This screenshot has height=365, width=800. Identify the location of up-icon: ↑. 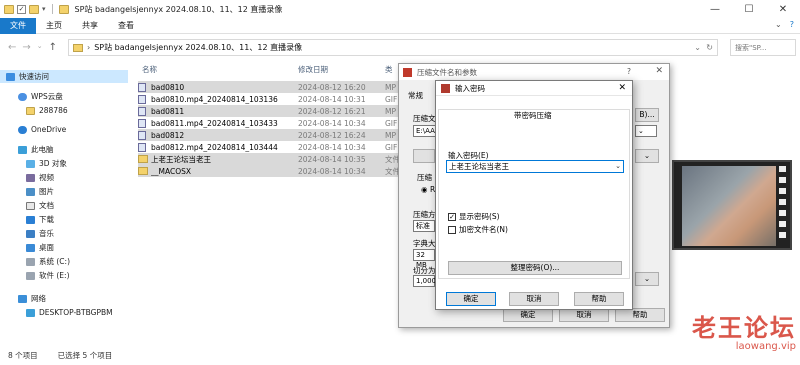
(53, 47).